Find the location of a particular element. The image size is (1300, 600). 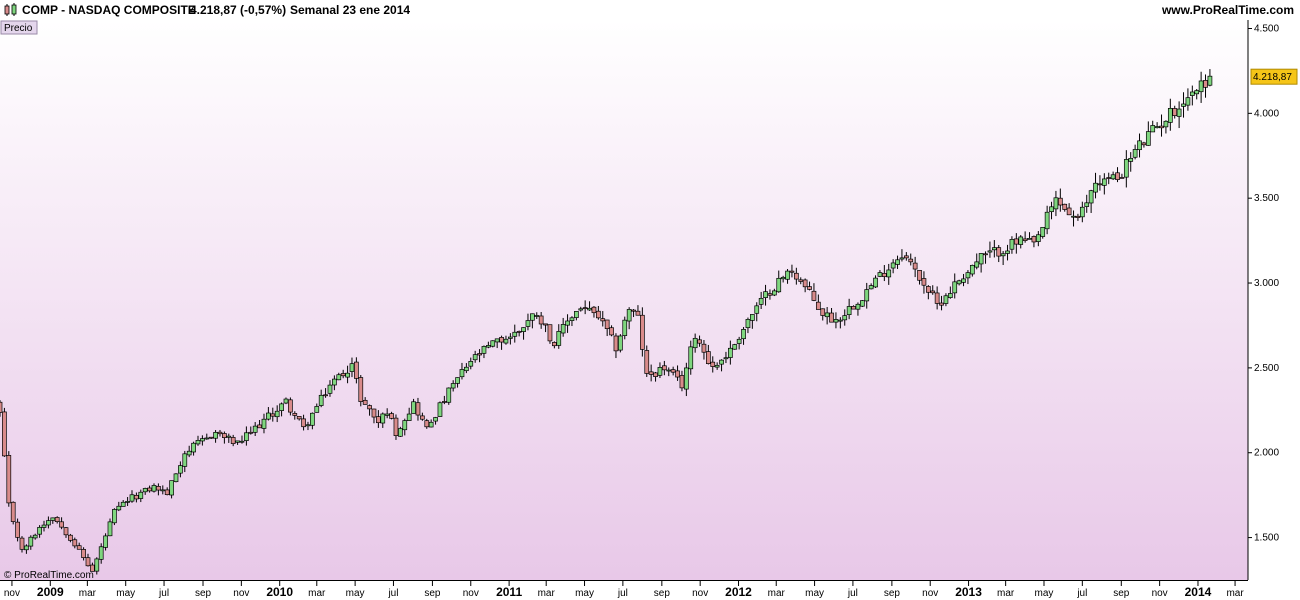

time-tick-label: 2014 is located at coordinates (1198, 592).